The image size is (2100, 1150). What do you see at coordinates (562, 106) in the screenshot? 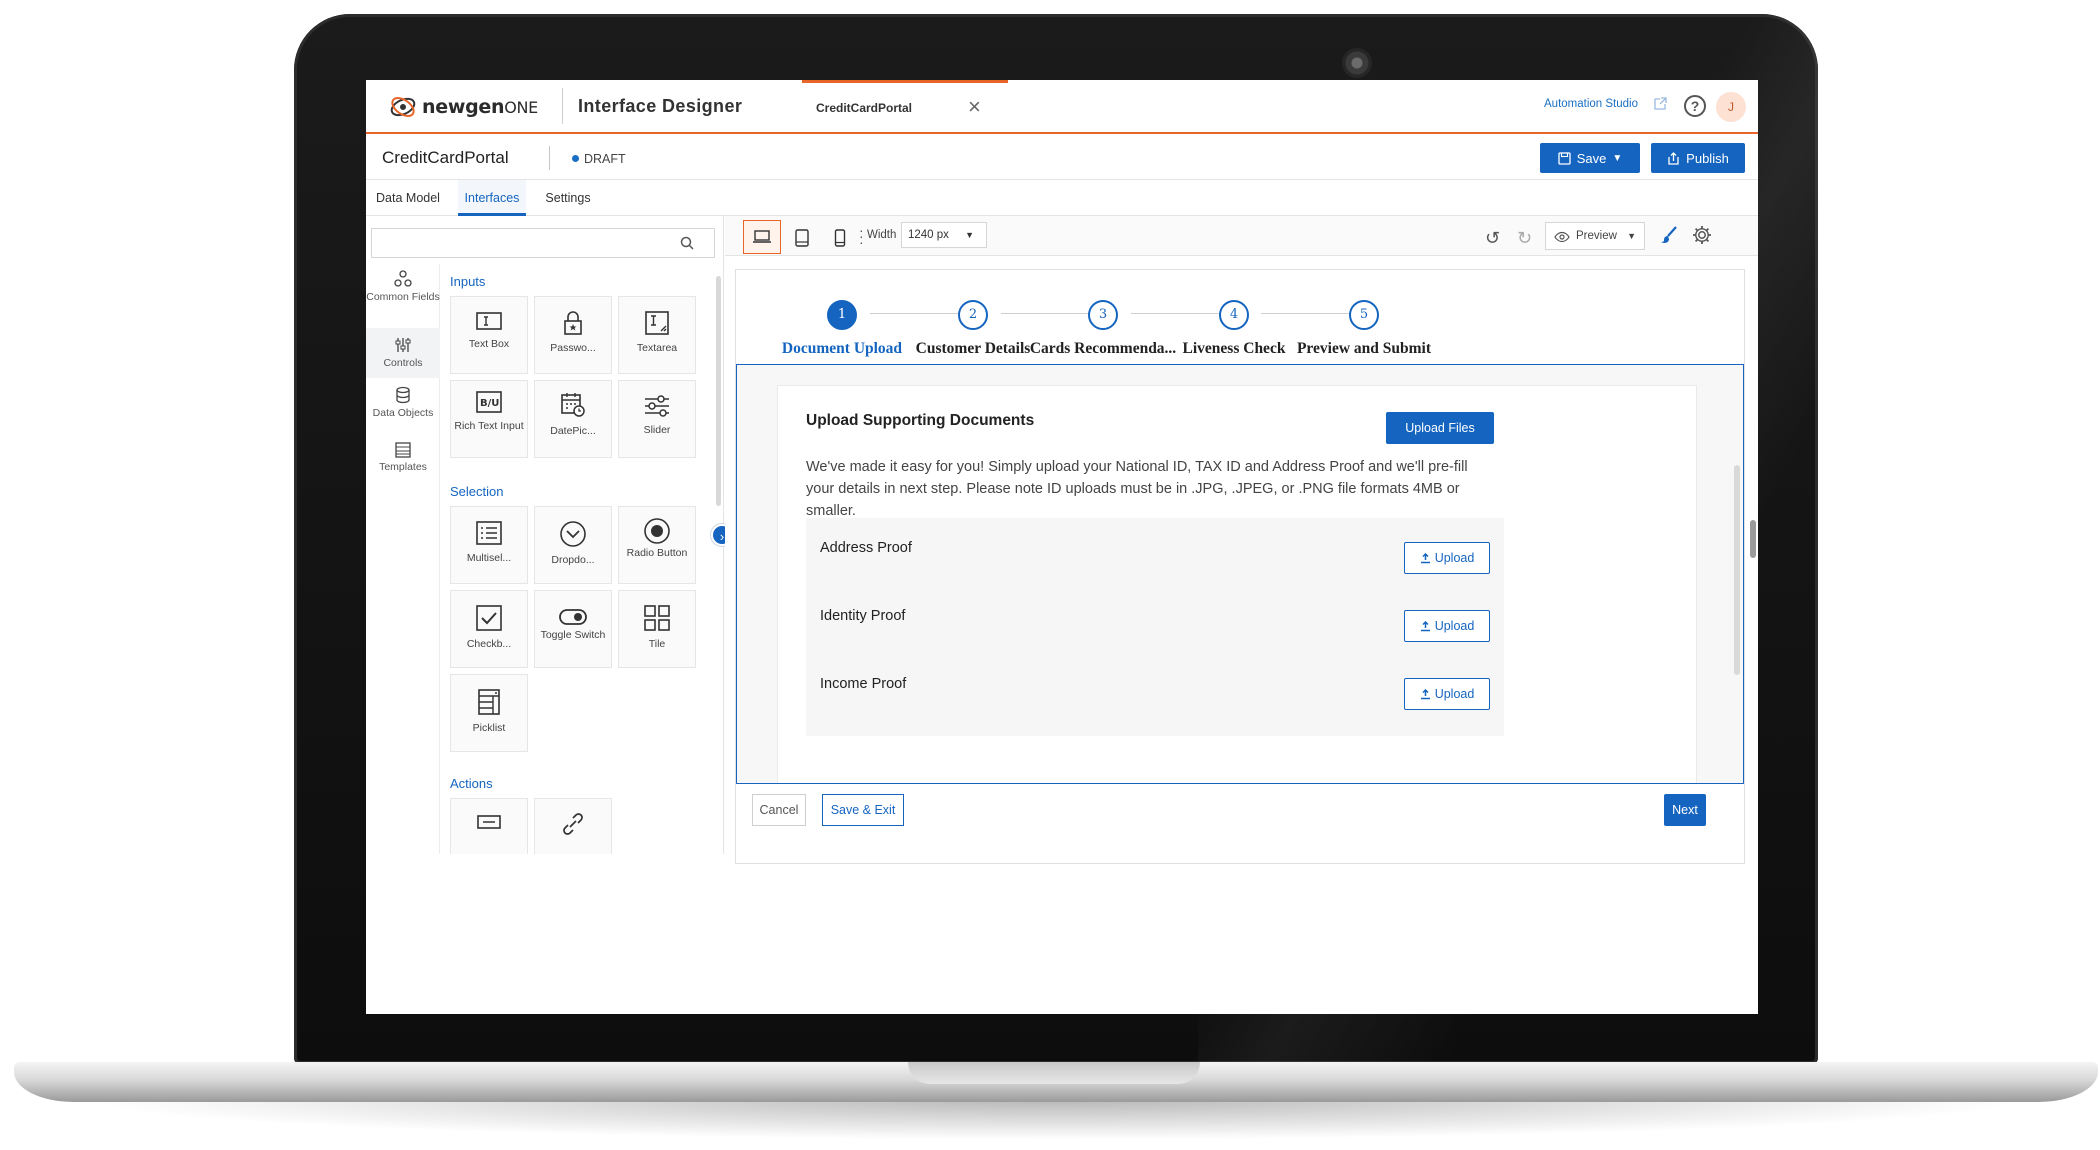
I see `header-divider` at bounding box center [562, 106].